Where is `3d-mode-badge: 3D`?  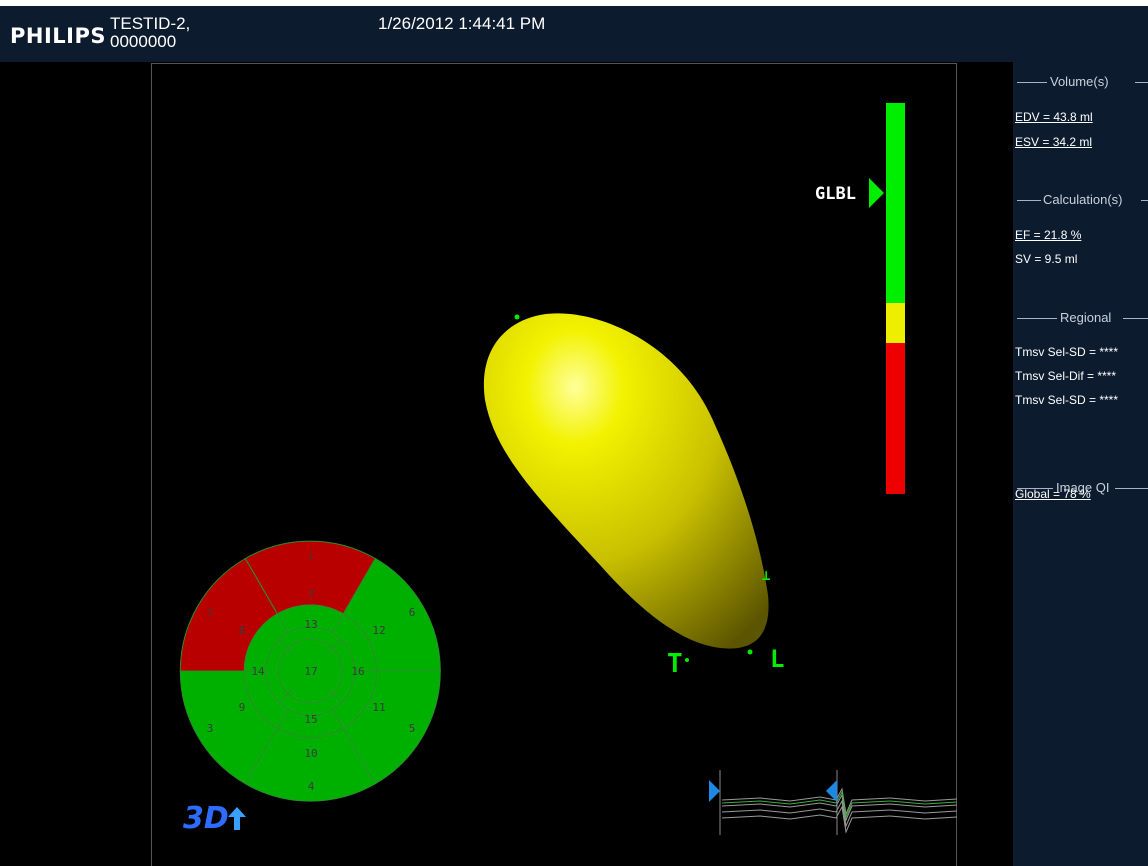 3d-mode-badge: 3D is located at coordinates (206, 818).